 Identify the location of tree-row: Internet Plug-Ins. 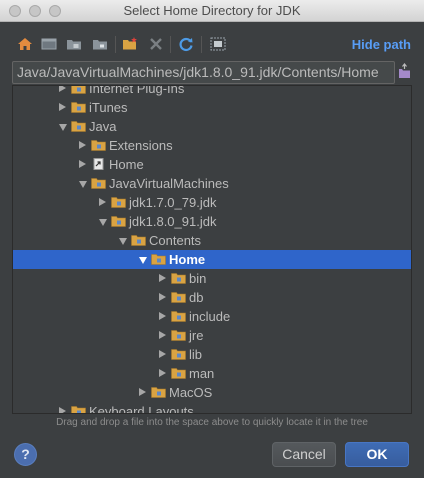
(212, 91).